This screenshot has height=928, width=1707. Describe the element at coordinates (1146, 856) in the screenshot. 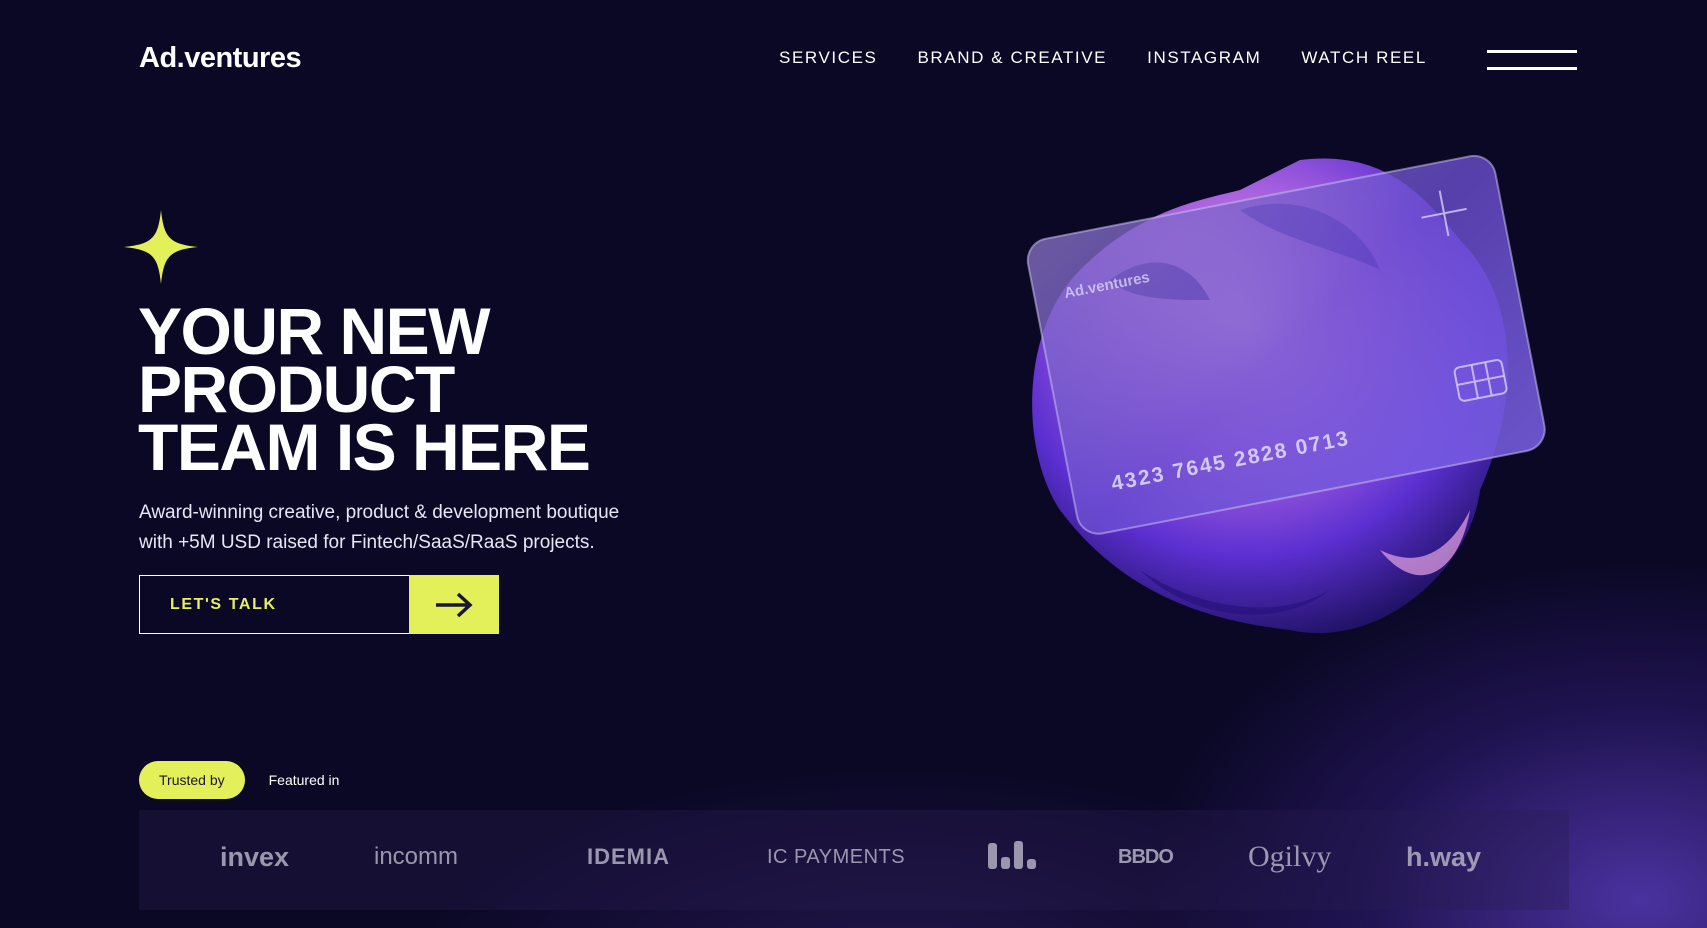

I see `logo-bbdo: BBDO` at that location.